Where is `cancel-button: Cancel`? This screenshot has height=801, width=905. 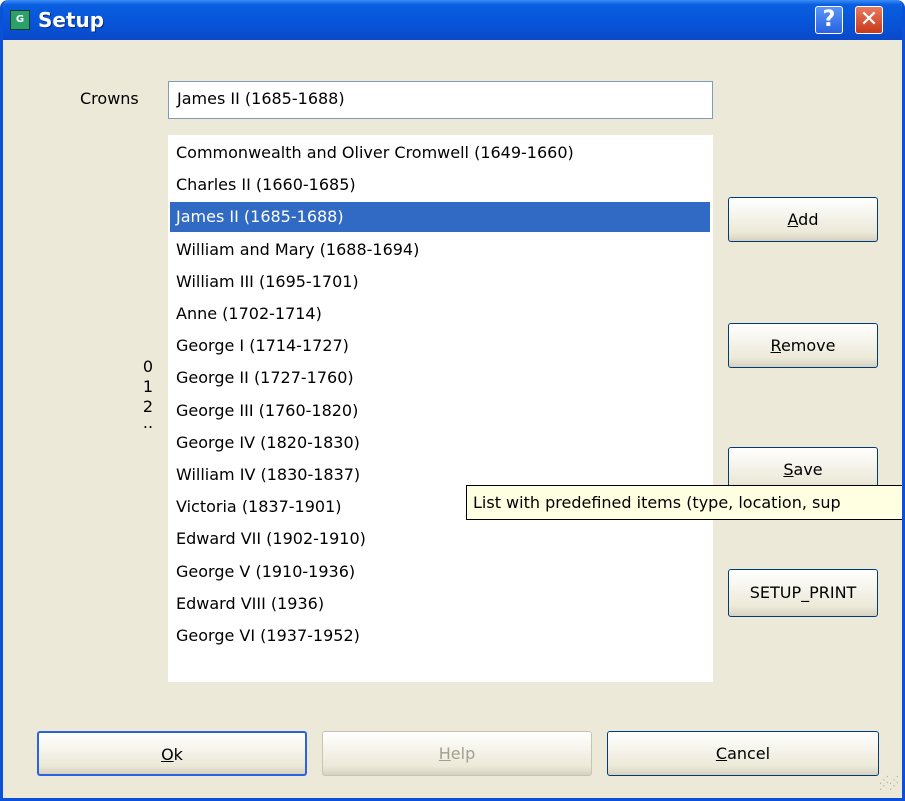 cancel-button: Cancel is located at coordinates (743, 753).